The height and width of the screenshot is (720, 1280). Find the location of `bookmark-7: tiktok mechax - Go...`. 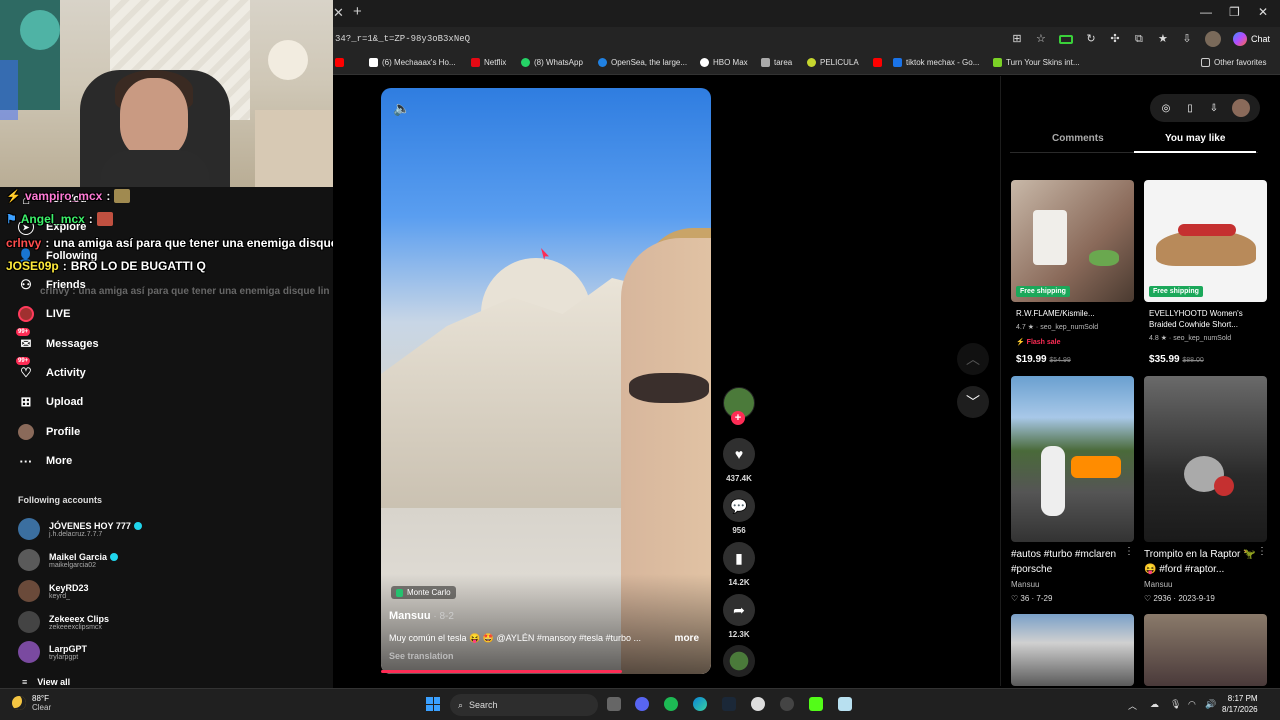

bookmark-7: tiktok mechax - Go... is located at coordinates (936, 62).